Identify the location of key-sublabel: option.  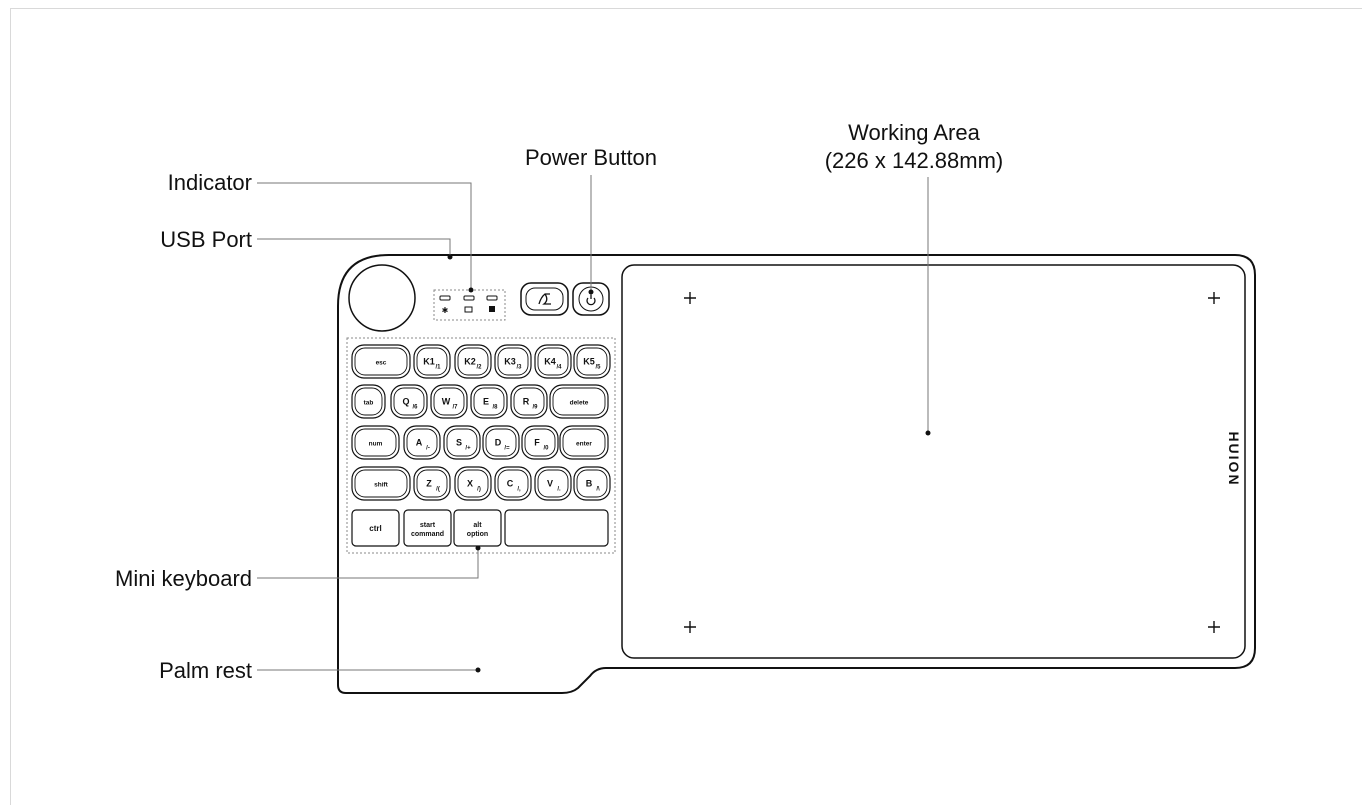
(477, 534).